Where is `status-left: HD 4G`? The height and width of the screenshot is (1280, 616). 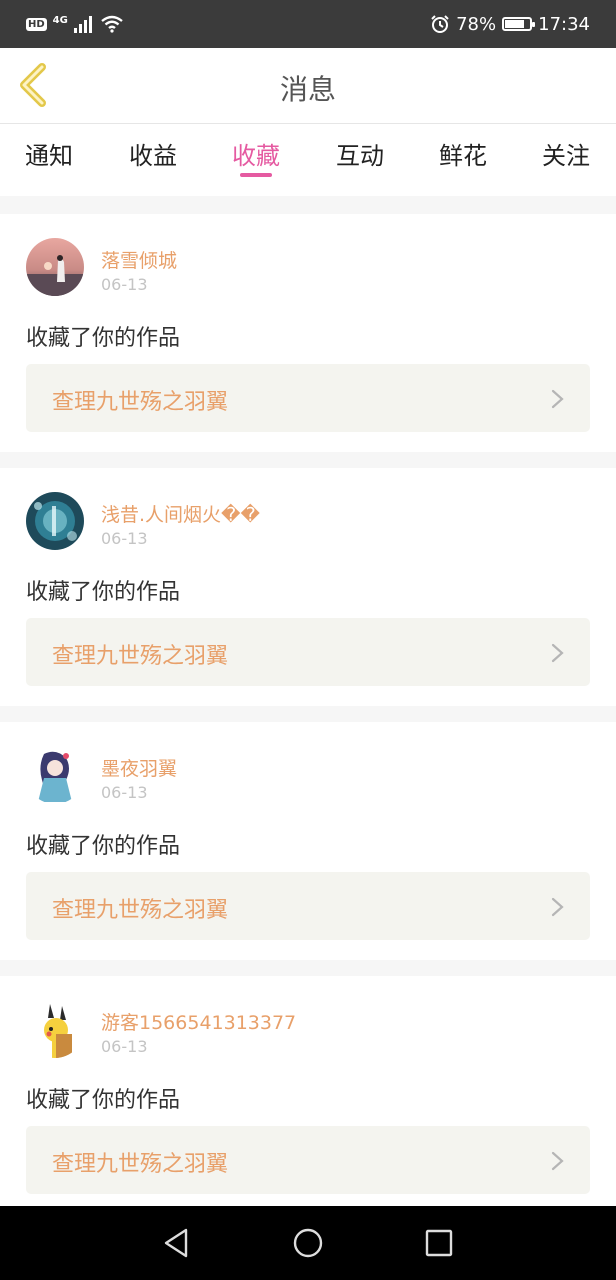 status-left: HD 4G is located at coordinates (75, 24).